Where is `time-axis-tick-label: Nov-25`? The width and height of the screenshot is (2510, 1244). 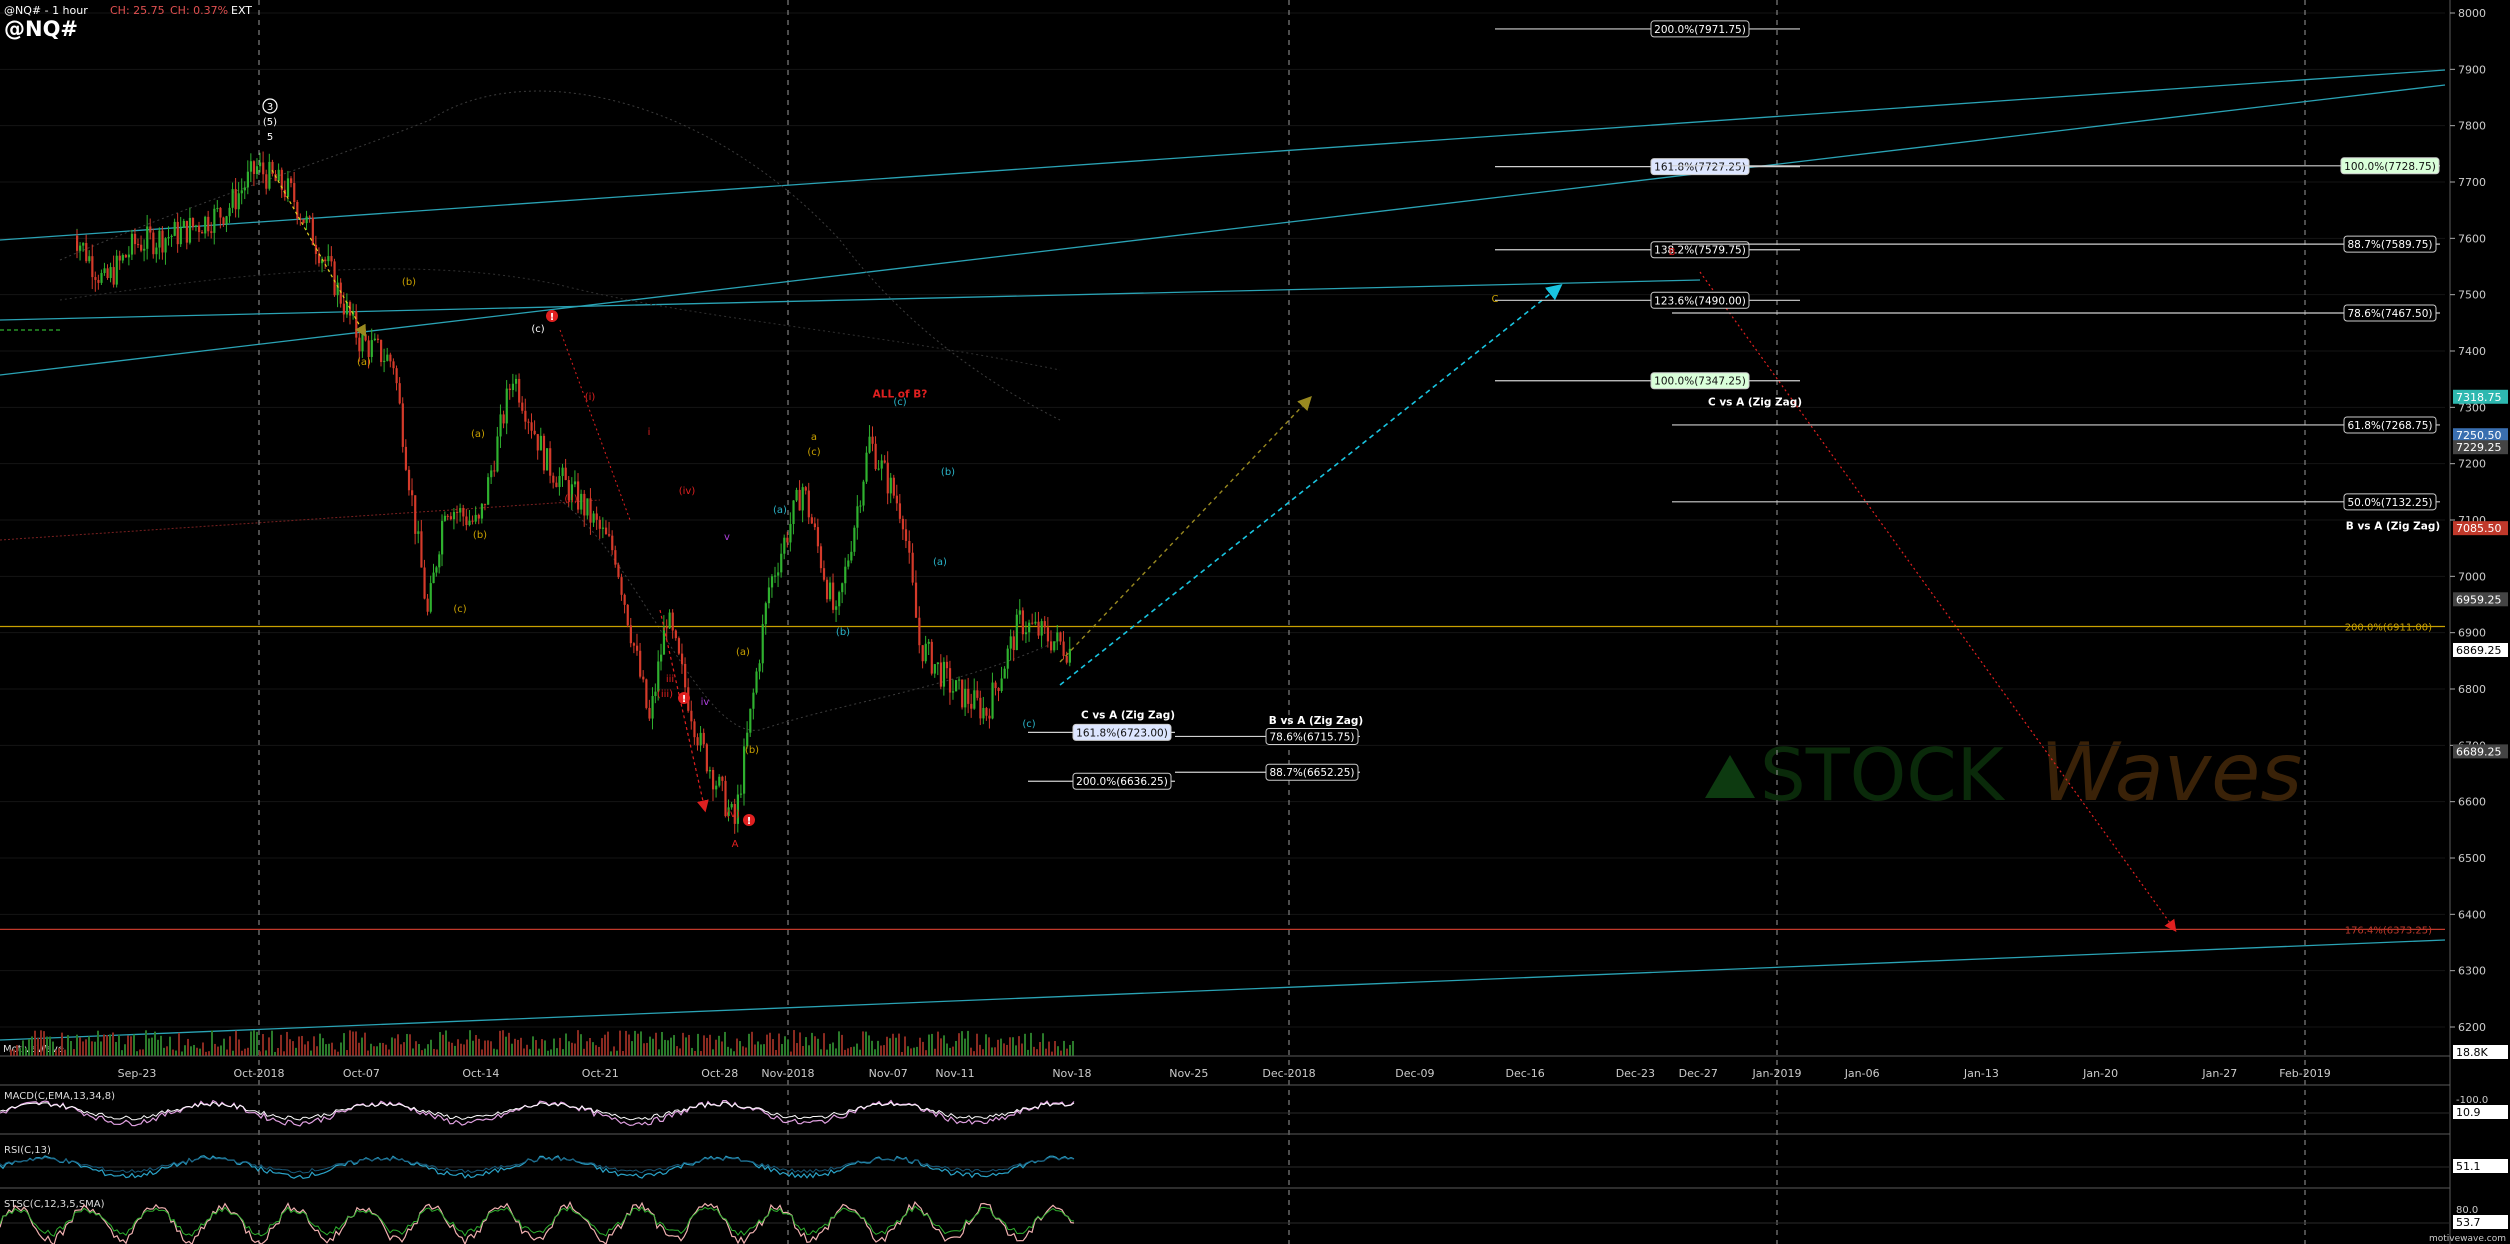
time-axis-tick-label: Nov-25 is located at coordinates (1188, 1073).